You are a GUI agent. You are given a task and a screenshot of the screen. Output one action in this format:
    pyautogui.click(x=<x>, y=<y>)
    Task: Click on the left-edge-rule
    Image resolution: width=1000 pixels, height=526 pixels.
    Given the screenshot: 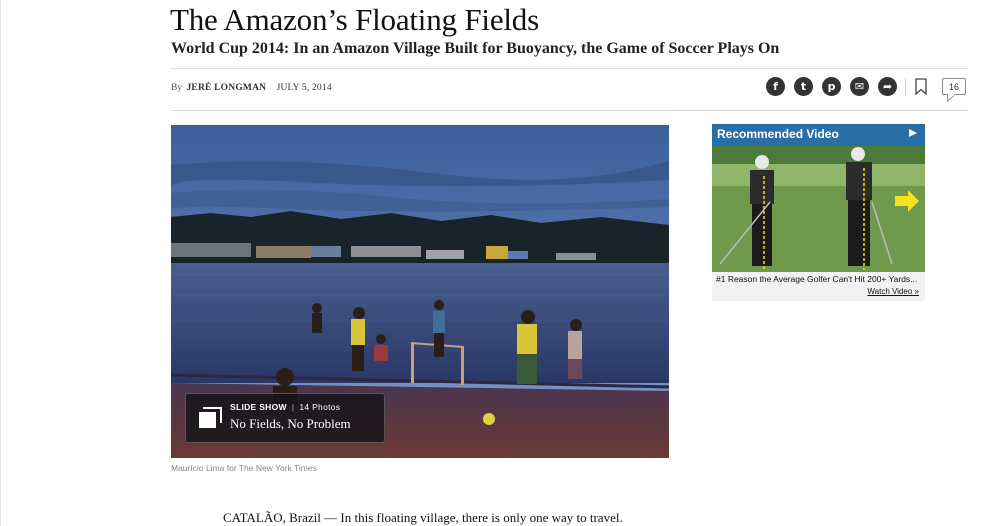 What is the action you would take?
    pyautogui.click(x=0, y=263)
    